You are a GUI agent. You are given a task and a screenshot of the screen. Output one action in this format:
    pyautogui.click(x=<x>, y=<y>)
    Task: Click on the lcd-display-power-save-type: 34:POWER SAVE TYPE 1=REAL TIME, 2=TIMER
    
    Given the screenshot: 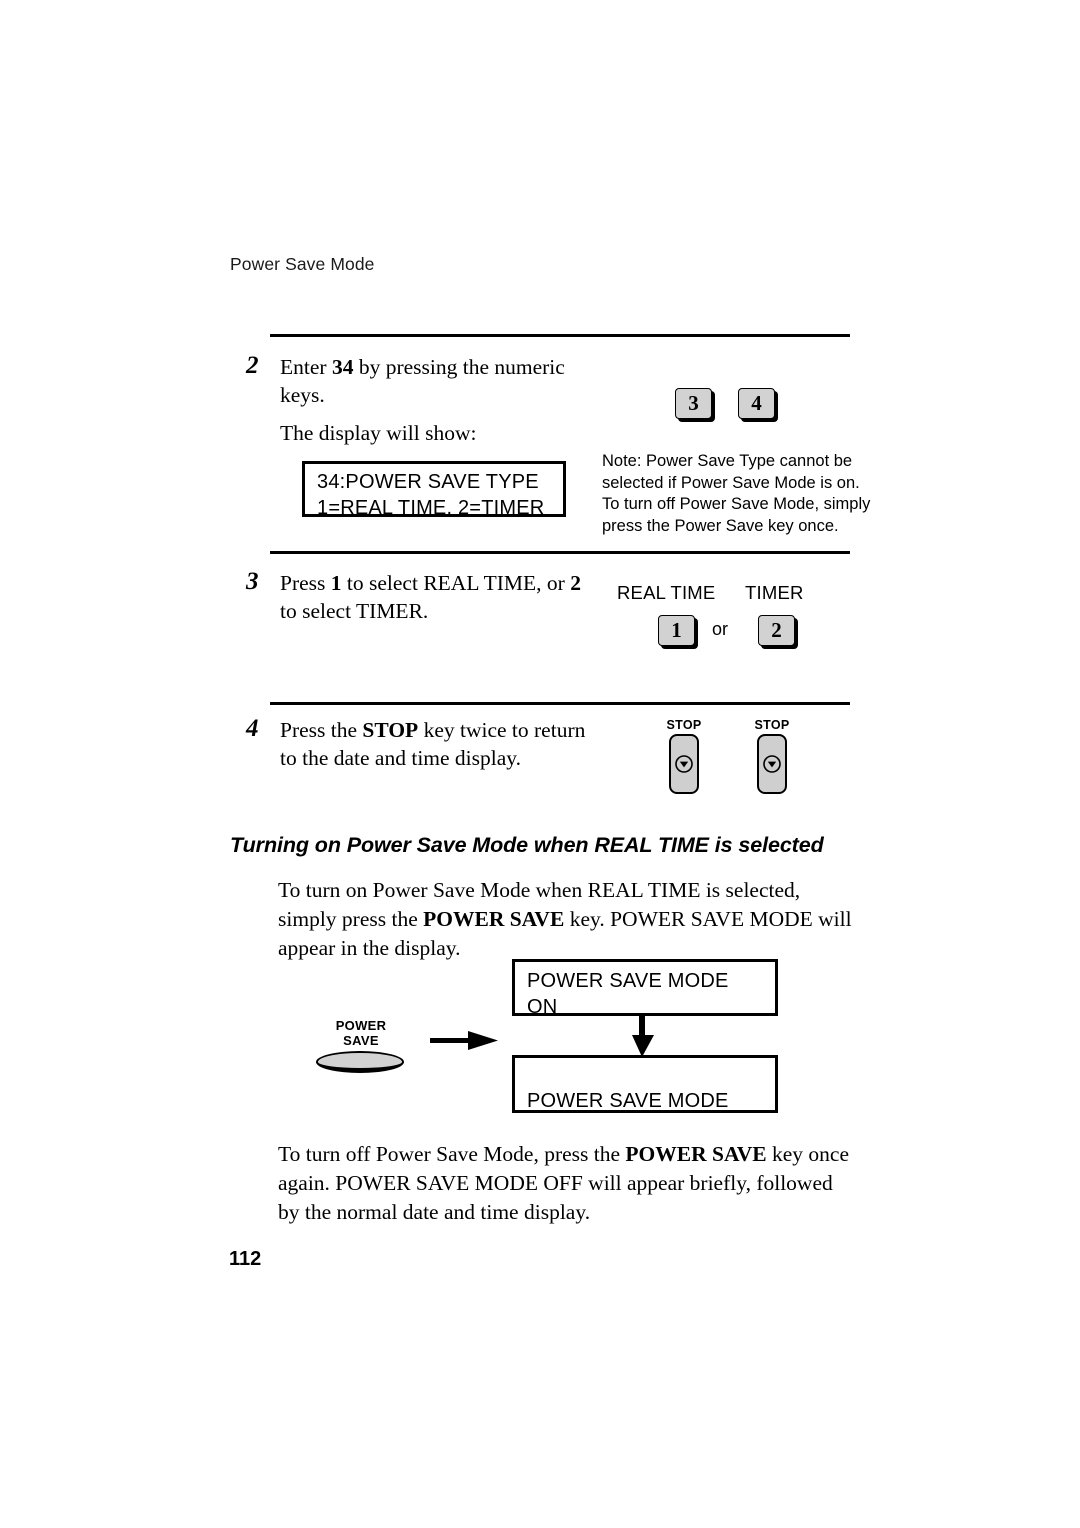 What is the action you would take?
    pyautogui.click(x=434, y=490)
    